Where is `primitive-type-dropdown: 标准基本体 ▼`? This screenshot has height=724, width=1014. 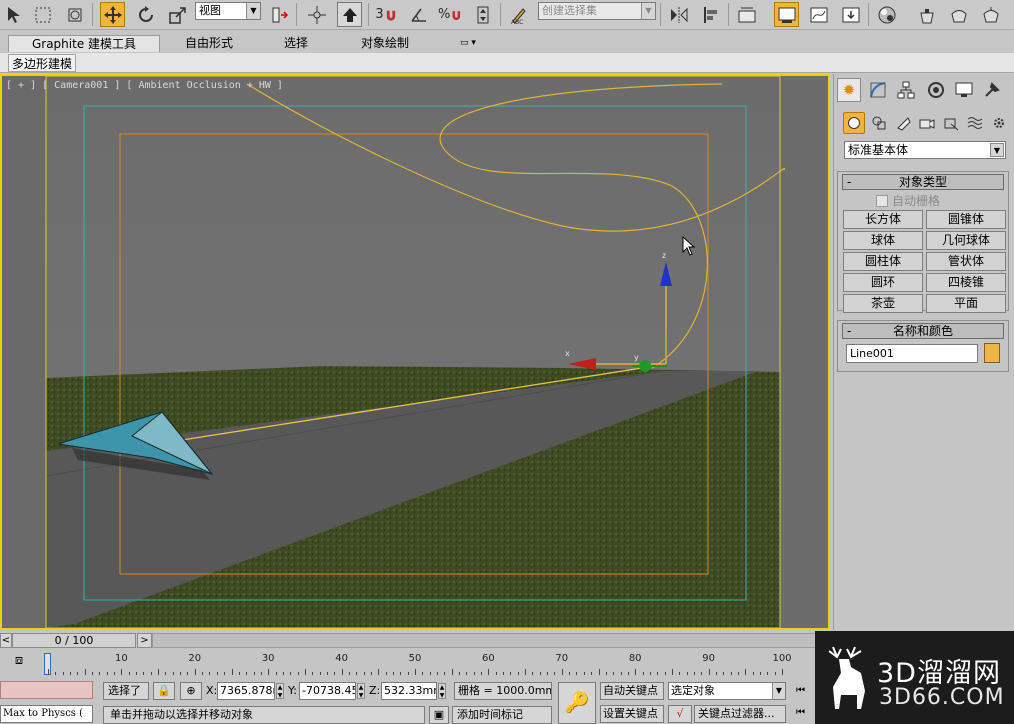
primitive-type-dropdown: 标准基本体 ▼ is located at coordinates (925, 150).